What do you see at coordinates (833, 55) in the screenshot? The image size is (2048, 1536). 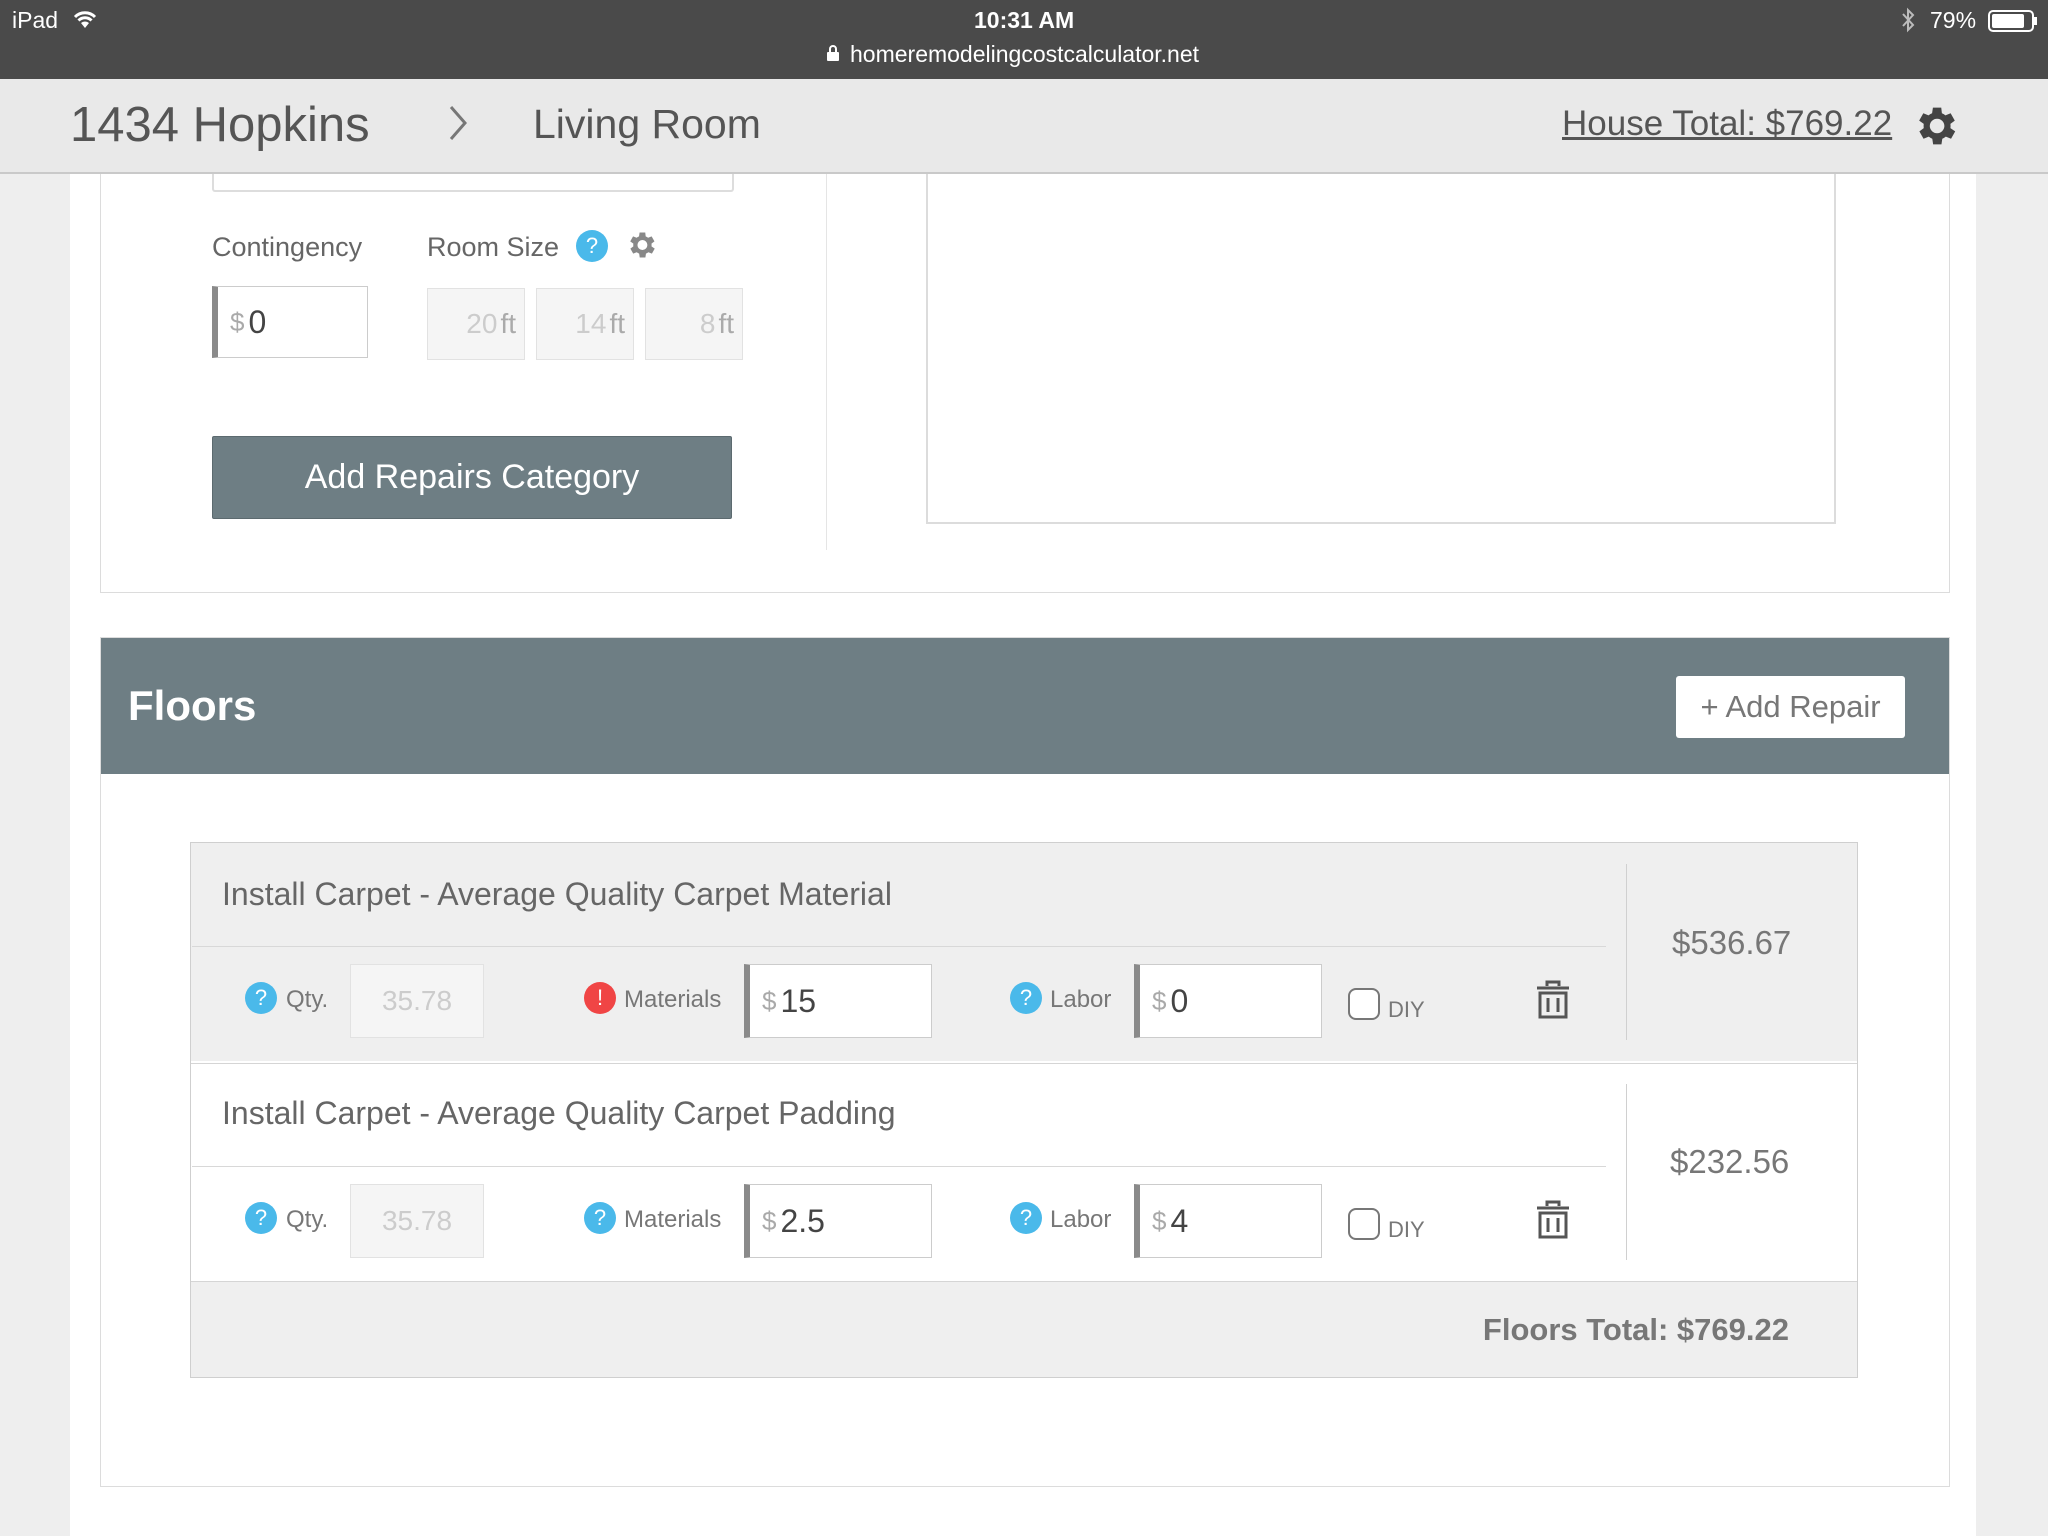 I see `lock-icon` at bounding box center [833, 55].